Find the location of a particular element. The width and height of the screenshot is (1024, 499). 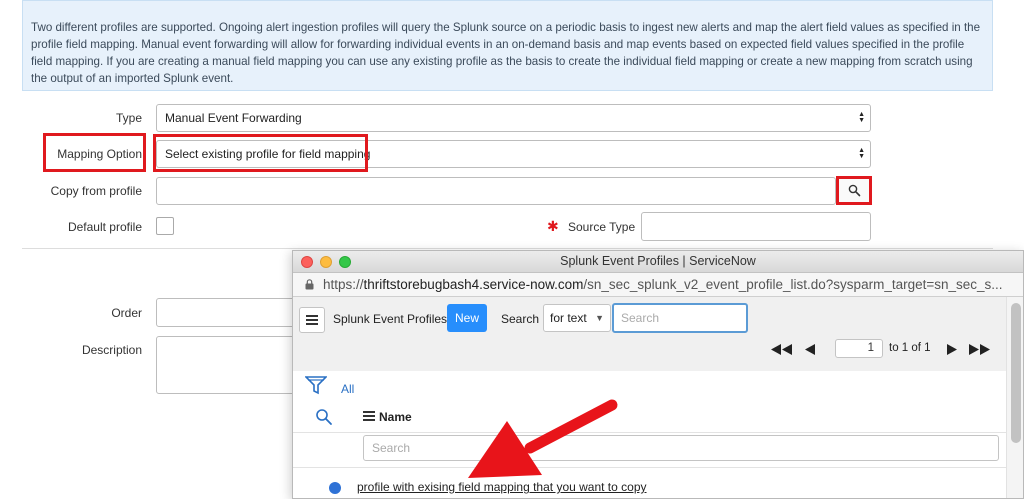

source-type-label: Source Type is located at coordinates (602, 227).